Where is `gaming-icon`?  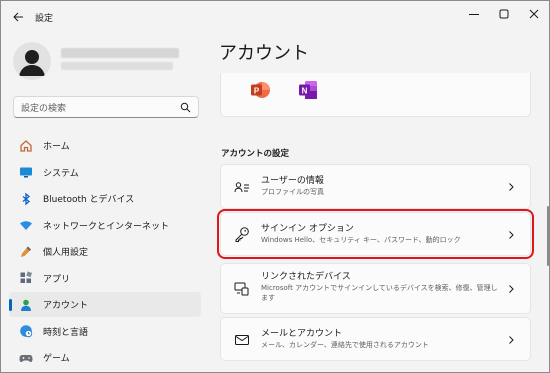 gaming-icon is located at coordinates (26, 358).